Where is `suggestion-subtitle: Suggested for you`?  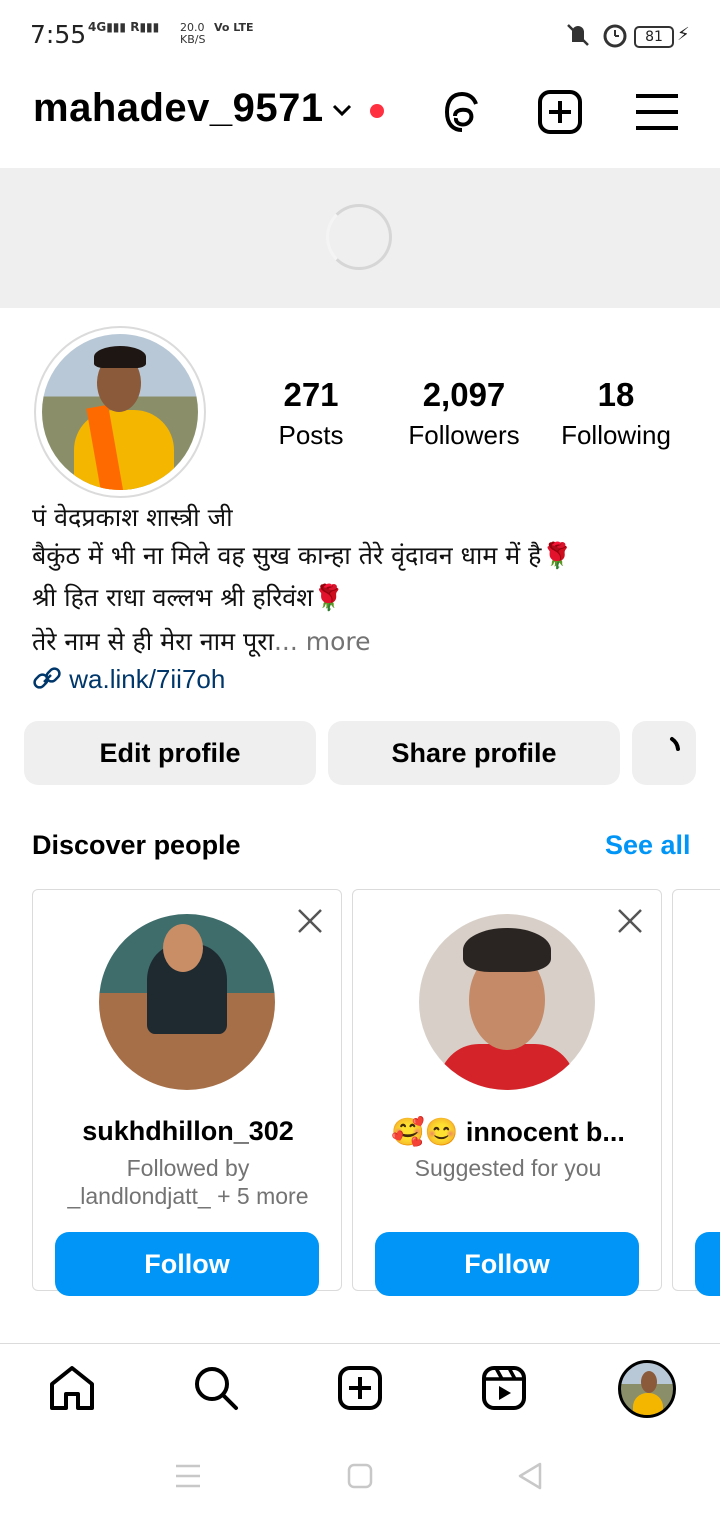 suggestion-subtitle: Suggested for you is located at coordinates (508, 1168).